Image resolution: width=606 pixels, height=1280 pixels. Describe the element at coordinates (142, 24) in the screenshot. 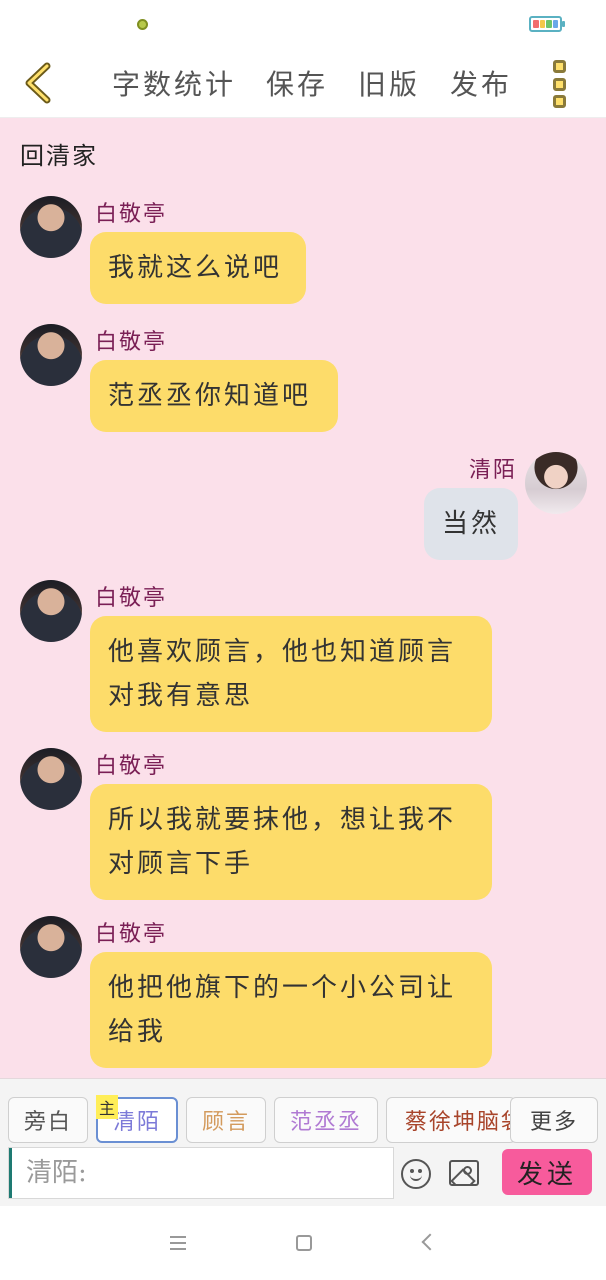

I see `notification-icon` at that location.